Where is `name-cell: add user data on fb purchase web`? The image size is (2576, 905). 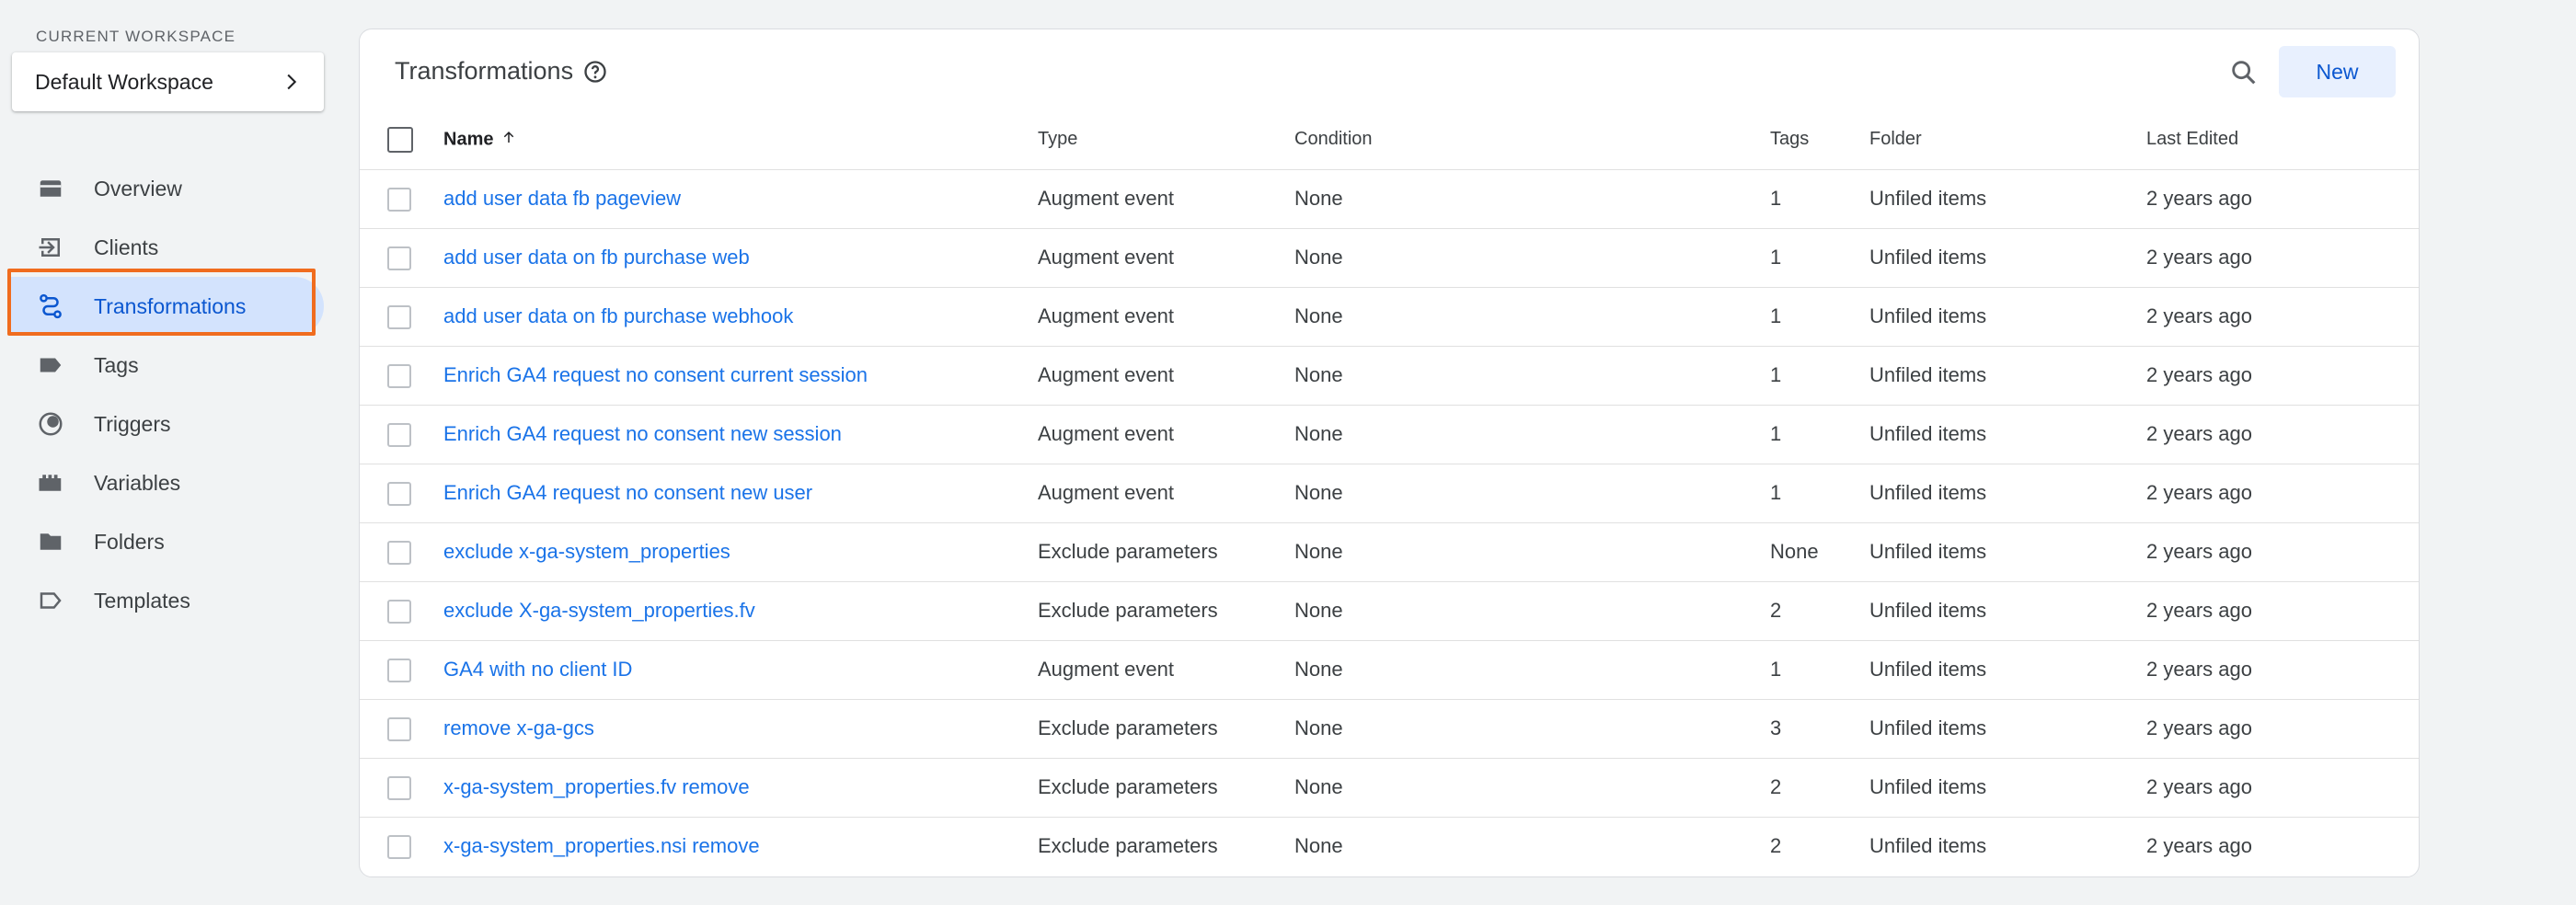 name-cell: add user data on fb purchase web is located at coordinates (740, 258).